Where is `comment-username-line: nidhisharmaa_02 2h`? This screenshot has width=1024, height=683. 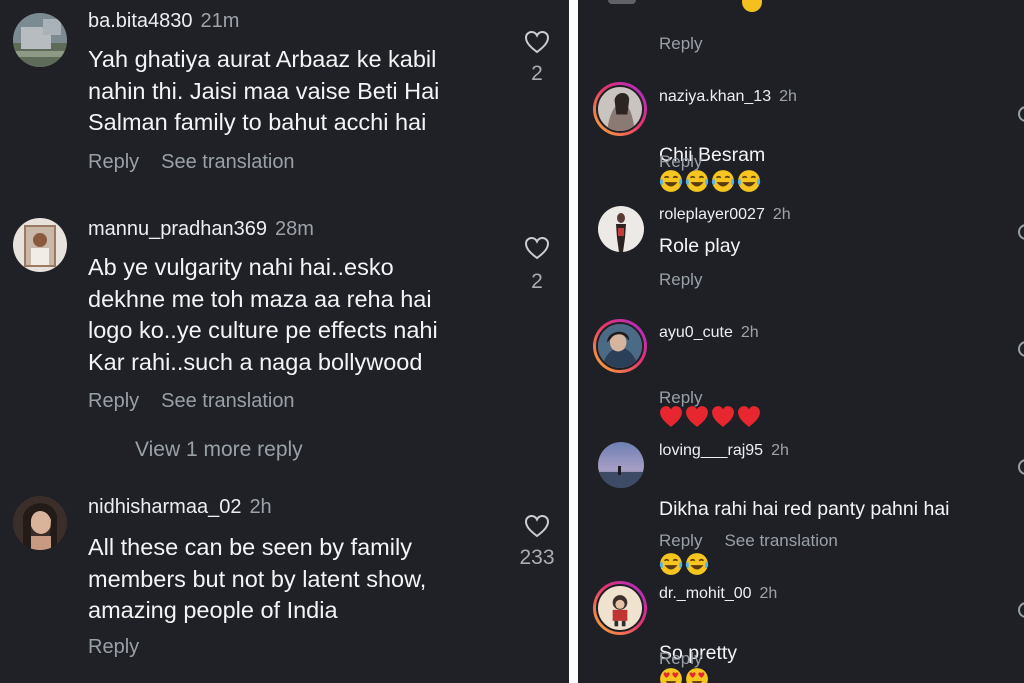 comment-username-line: nidhisharmaa_02 2h is located at coordinates (180, 507).